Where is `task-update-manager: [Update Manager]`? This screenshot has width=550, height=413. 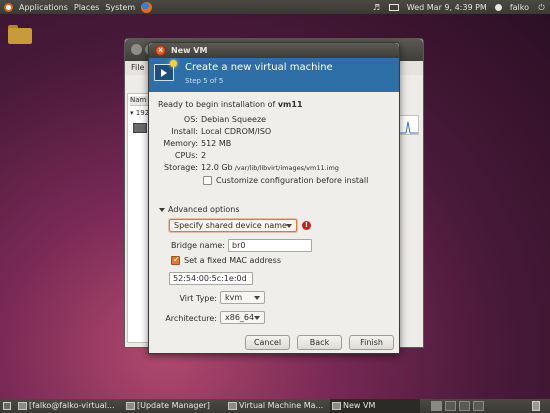 task-update-manager: [Update Manager] is located at coordinates (170, 406).